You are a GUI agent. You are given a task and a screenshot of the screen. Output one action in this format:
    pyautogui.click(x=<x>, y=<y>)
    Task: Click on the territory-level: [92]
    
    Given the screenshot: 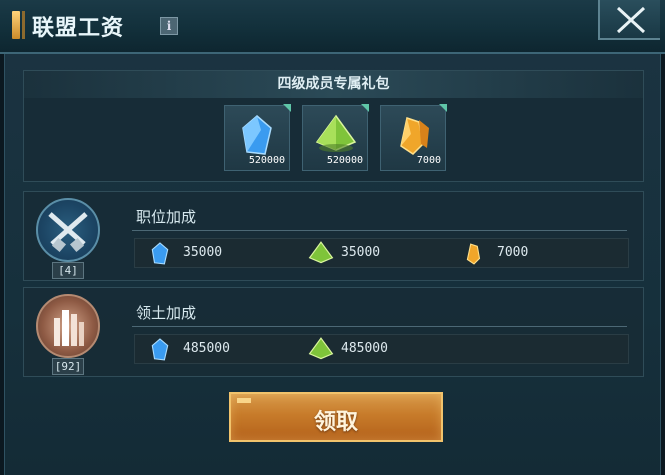 What is the action you would take?
    pyautogui.click(x=68, y=366)
    